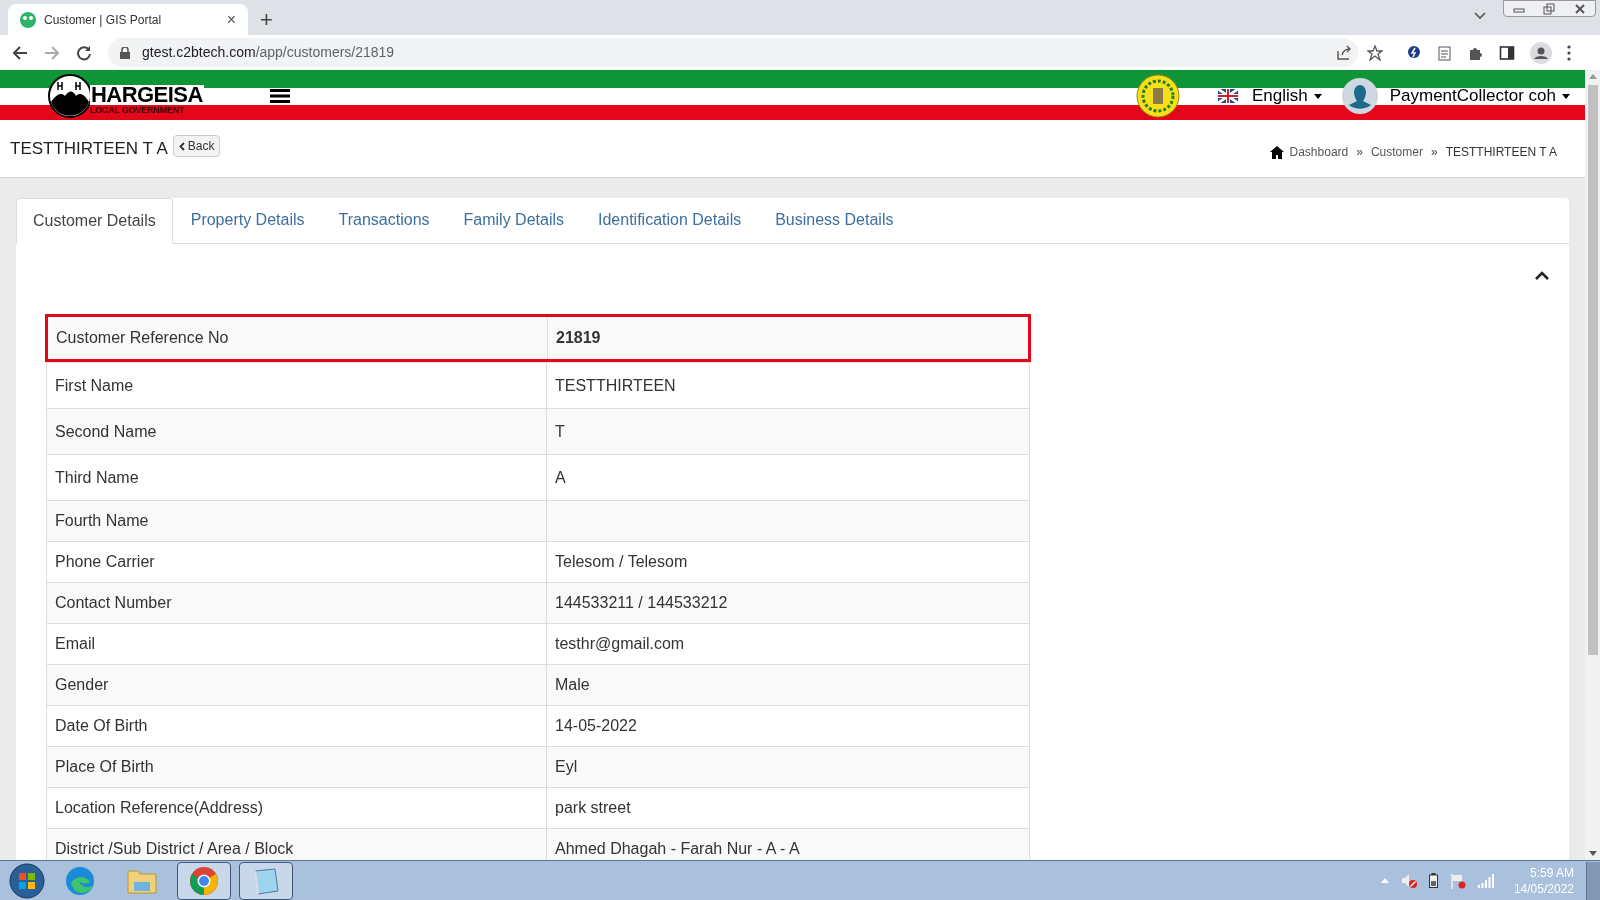 Image resolution: width=1600 pixels, height=900 pixels. What do you see at coordinates (677, 849) in the screenshot?
I see `field-value: Ahmed Dhagah - Farah Nur - A - A` at bounding box center [677, 849].